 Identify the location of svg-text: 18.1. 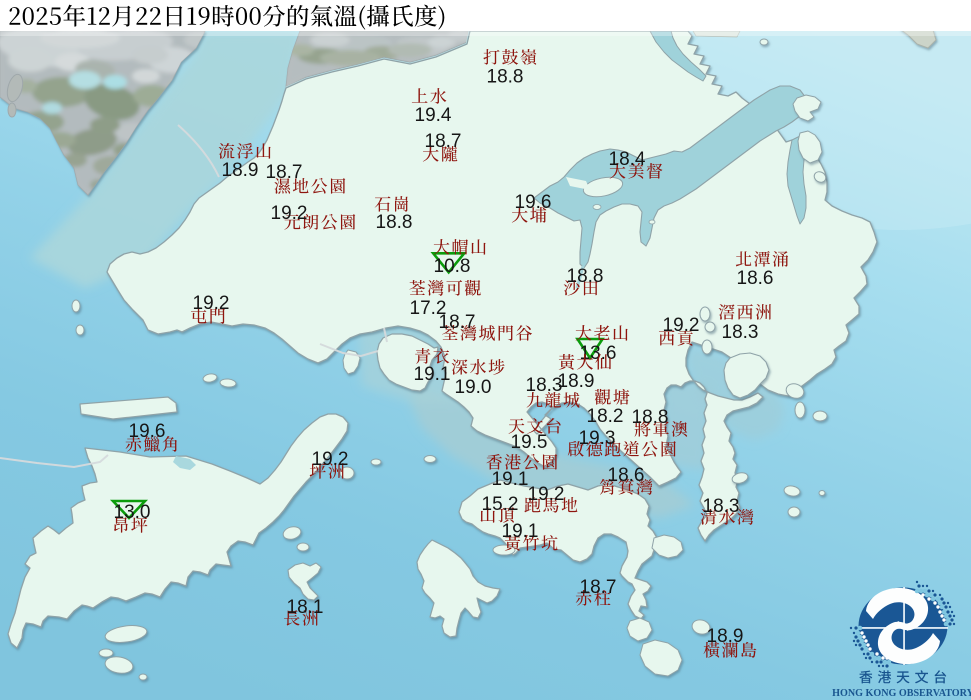
(305, 607).